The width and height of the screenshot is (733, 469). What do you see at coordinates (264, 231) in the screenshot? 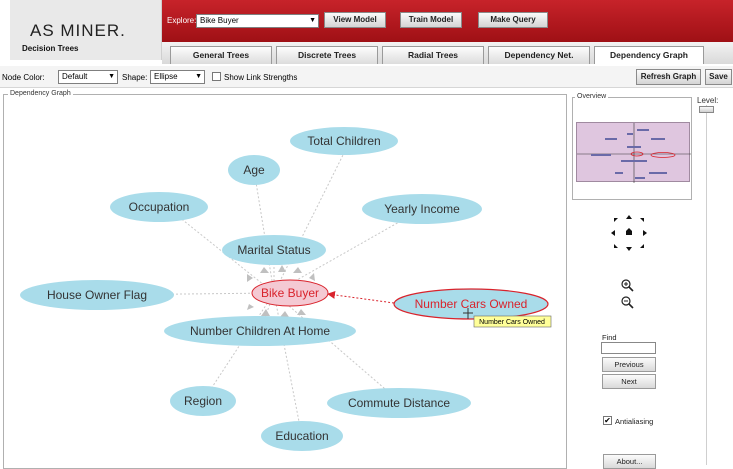
I see `edge-age` at bounding box center [264, 231].